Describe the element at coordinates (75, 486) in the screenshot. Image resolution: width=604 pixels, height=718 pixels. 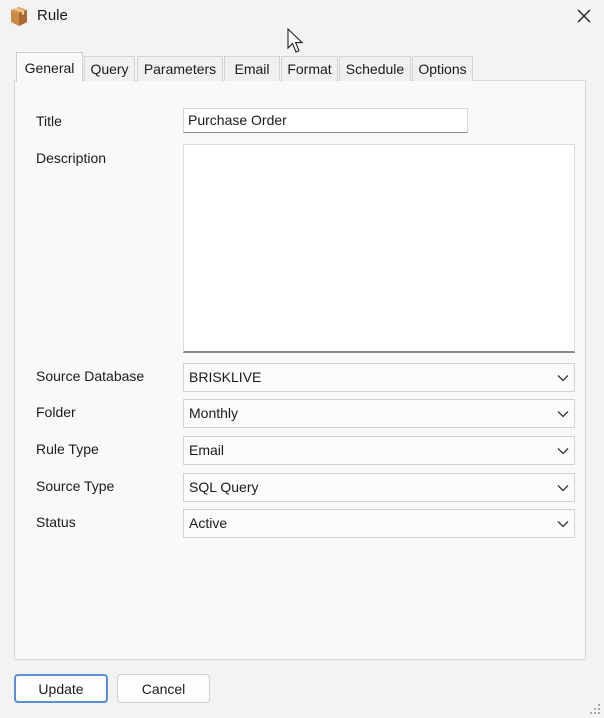
I see `source-type-label: Source Type` at that location.